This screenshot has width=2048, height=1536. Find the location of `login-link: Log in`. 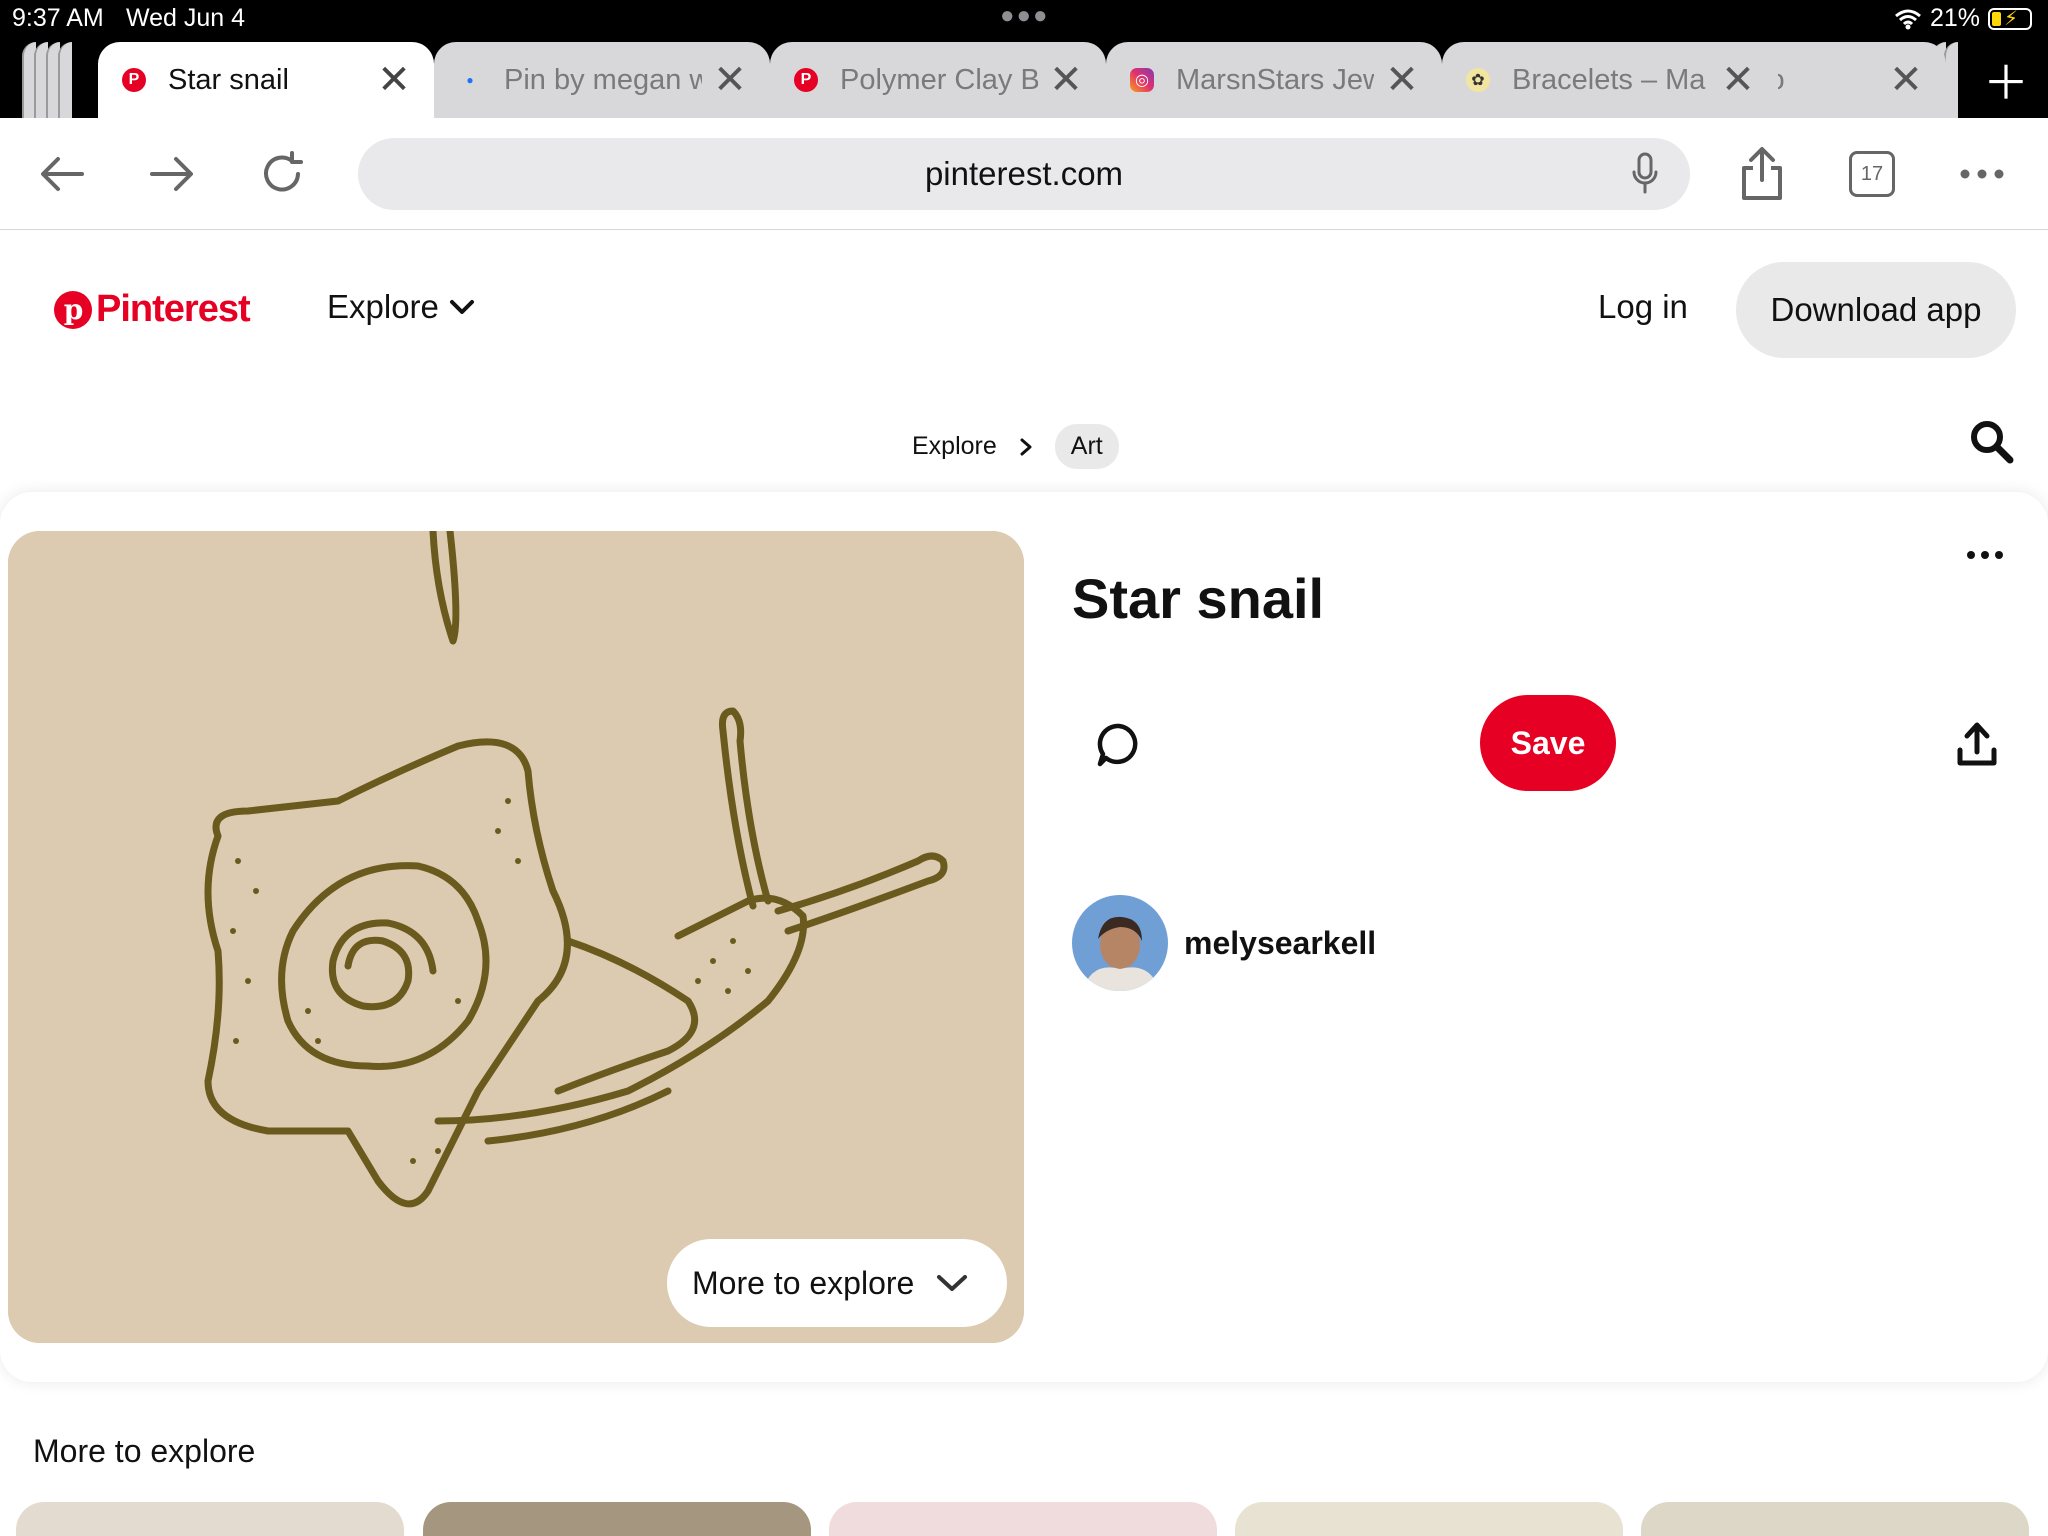

login-link: Log in is located at coordinates (1643, 307).